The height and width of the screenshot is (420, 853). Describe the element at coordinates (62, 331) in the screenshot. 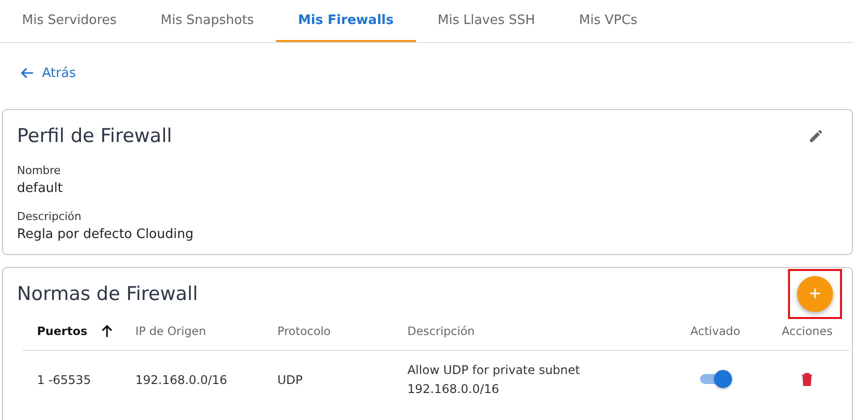

I see `column-header: Puertos` at that location.